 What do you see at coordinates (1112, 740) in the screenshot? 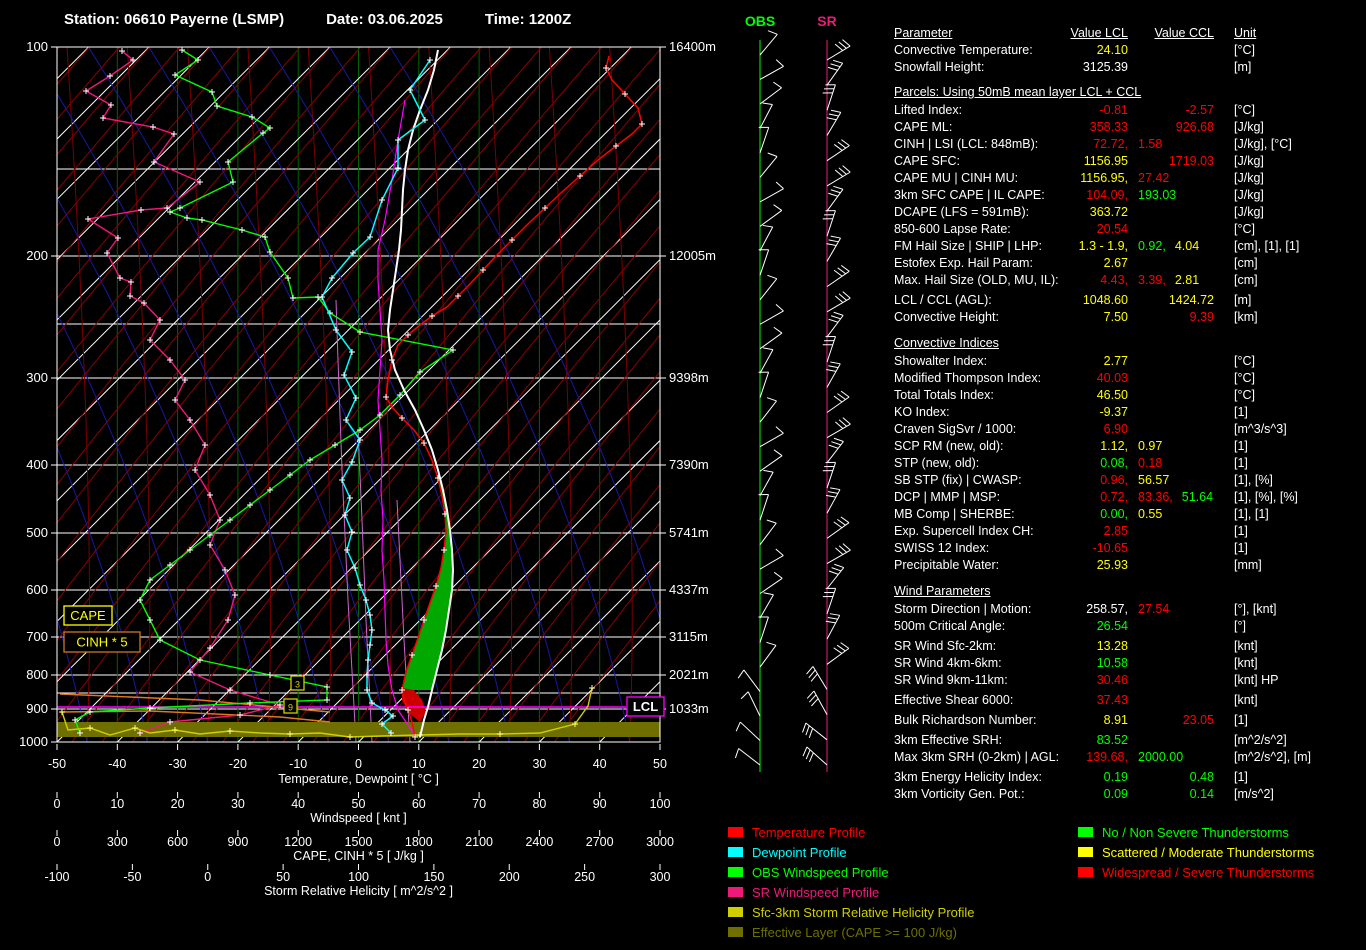
I see `param-value: 83.52` at bounding box center [1112, 740].